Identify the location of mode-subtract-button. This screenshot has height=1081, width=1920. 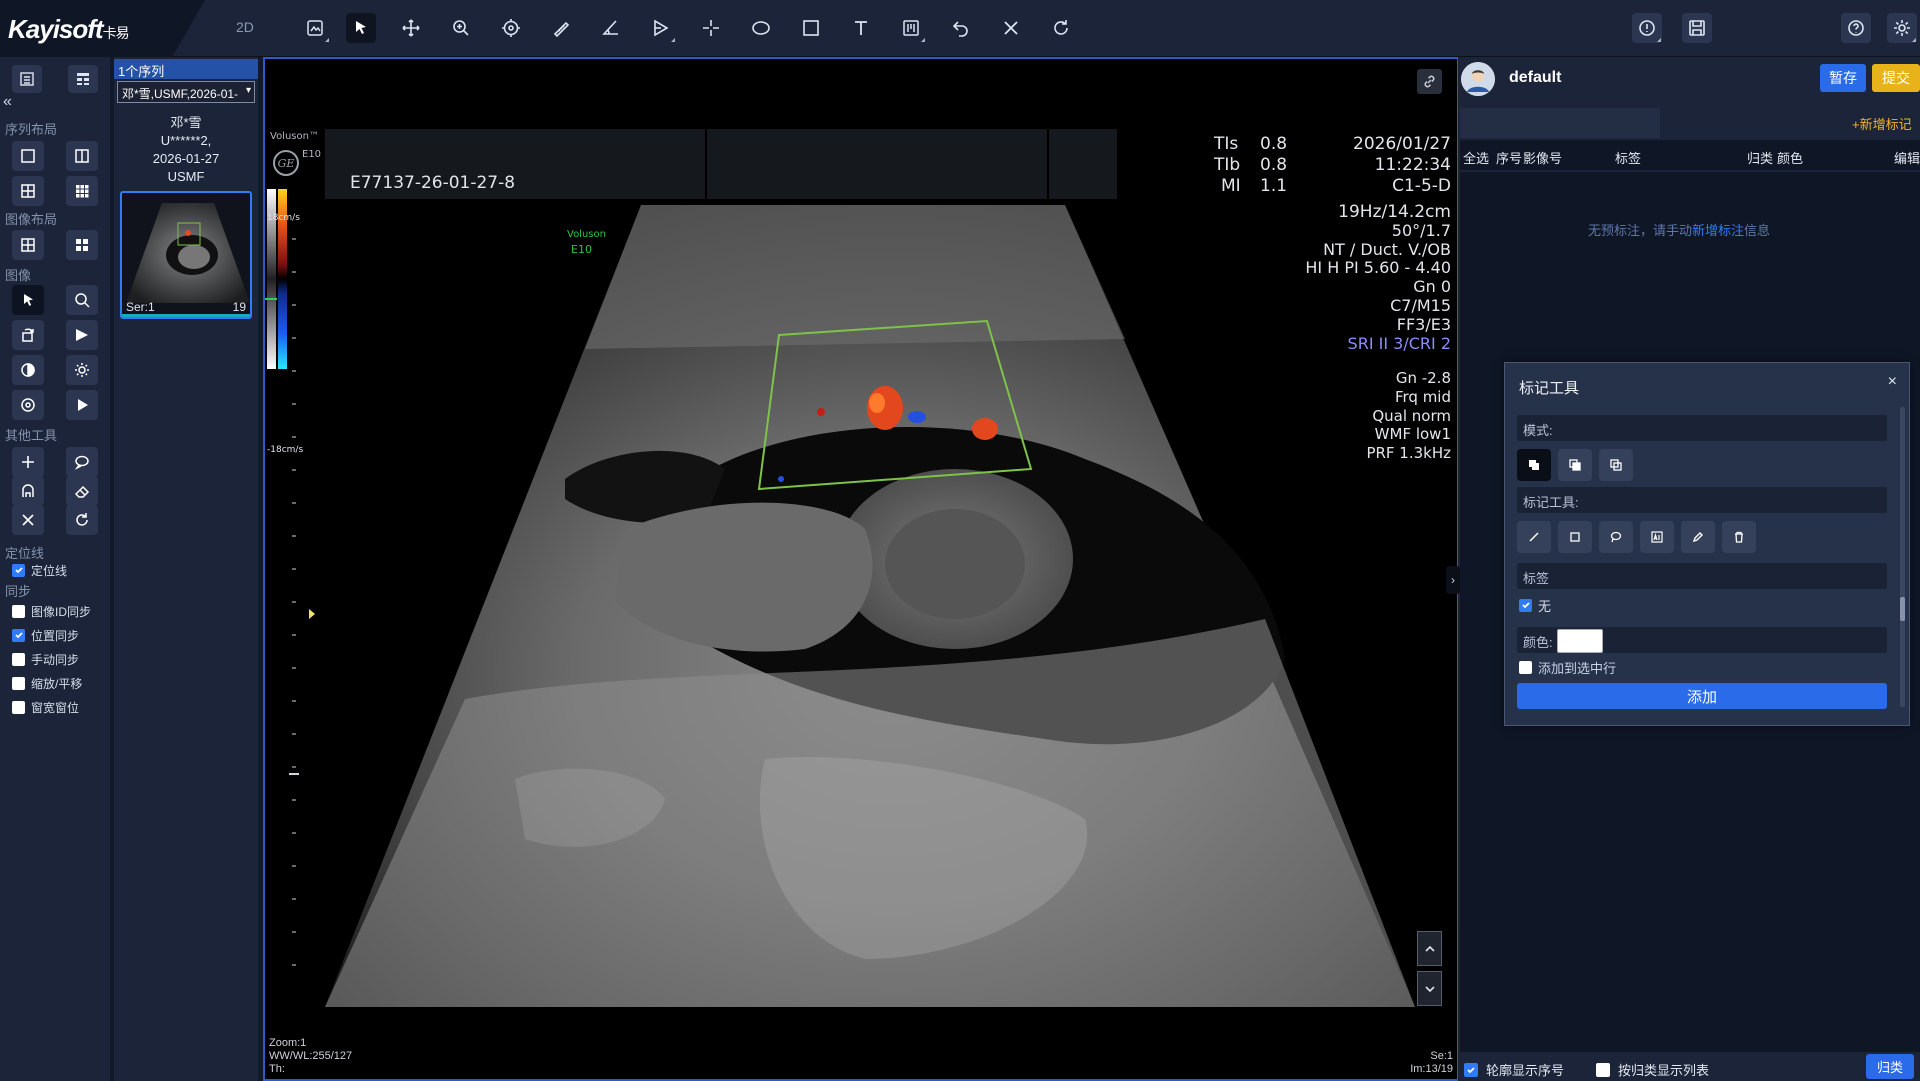
(1616, 465).